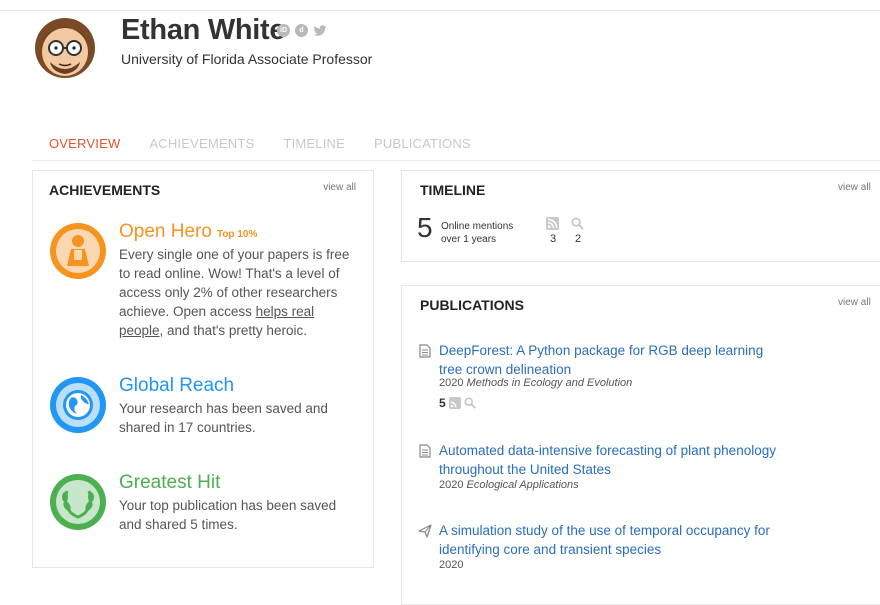 This screenshot has height=605, width=880. I want to click on open-hero-icon, so click(78, 251).